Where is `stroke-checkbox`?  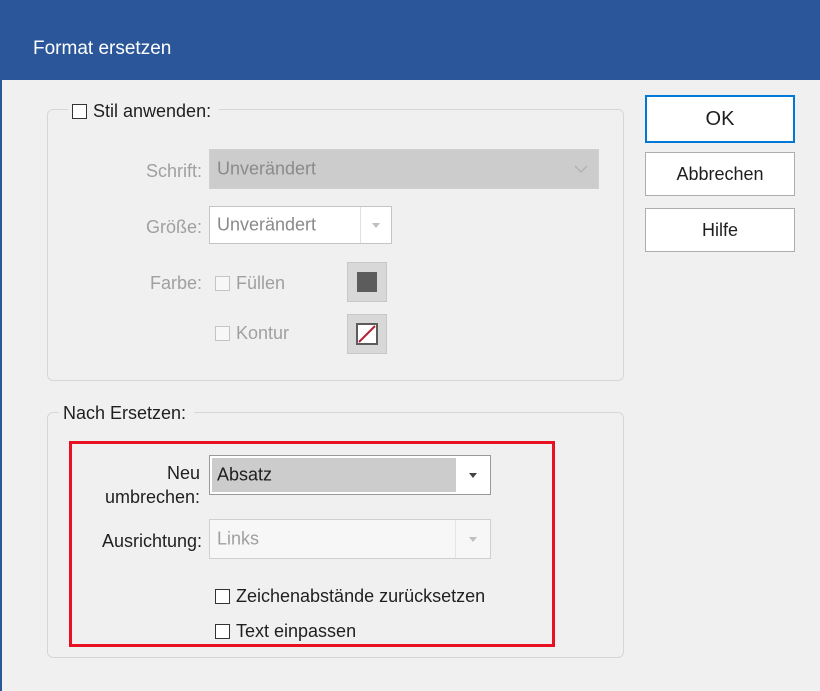
stroke-checkbox is located at coordinates (222, 333).